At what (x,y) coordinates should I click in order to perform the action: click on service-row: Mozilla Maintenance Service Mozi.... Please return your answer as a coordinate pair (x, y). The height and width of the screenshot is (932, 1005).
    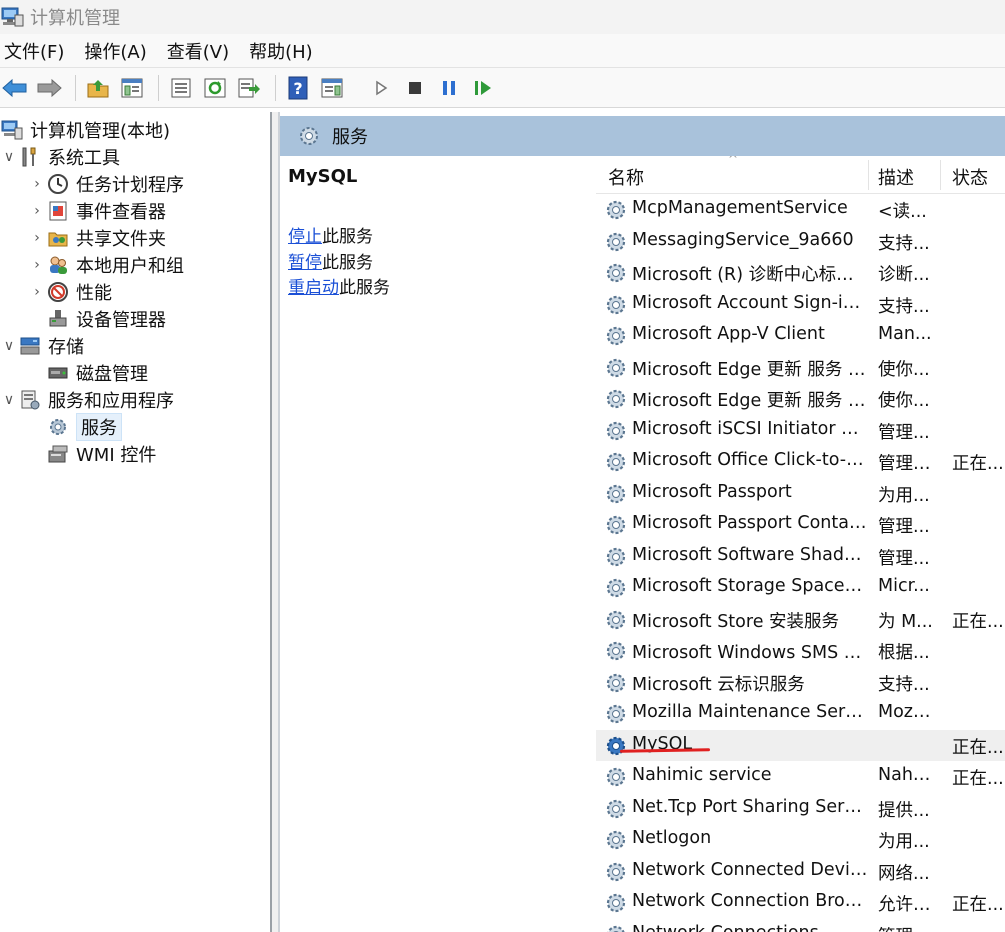
    Looking at the image, I should click on (800, 713).